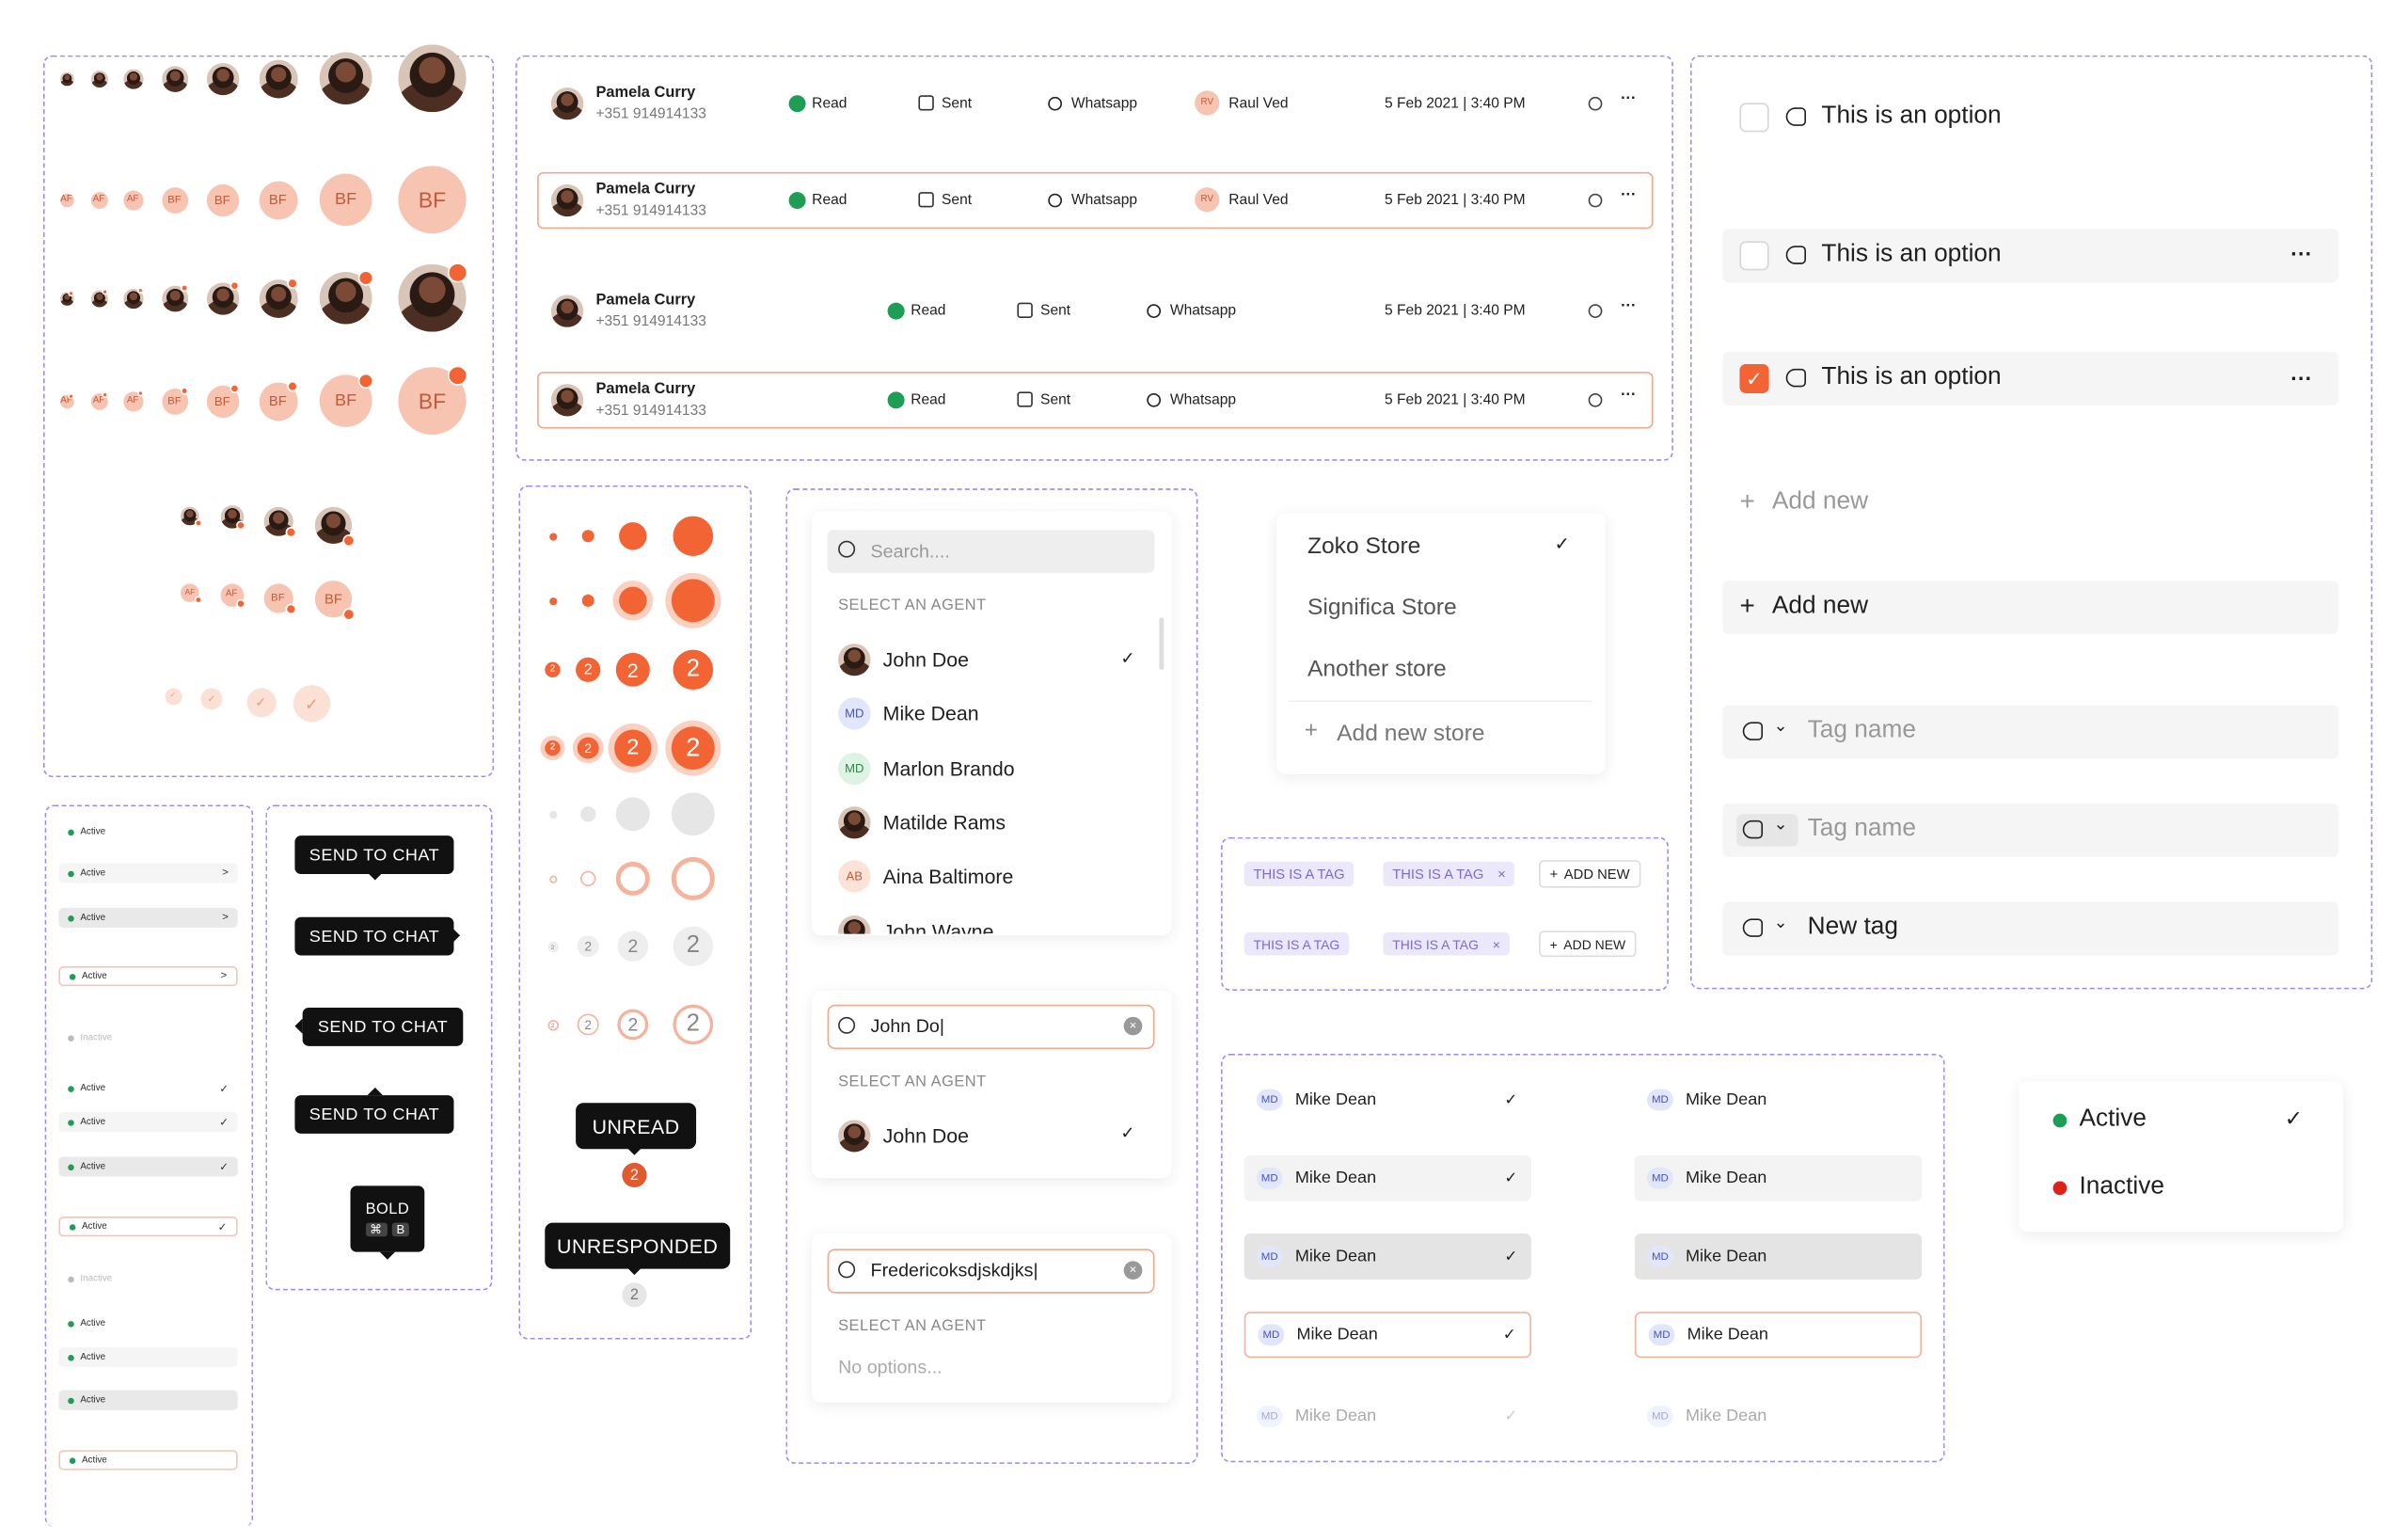 This screenshot has height=1527, width=2408. I want to click on message-datetime: 5 Feb 2021 | 3:40 PM, so click(1456, 104).